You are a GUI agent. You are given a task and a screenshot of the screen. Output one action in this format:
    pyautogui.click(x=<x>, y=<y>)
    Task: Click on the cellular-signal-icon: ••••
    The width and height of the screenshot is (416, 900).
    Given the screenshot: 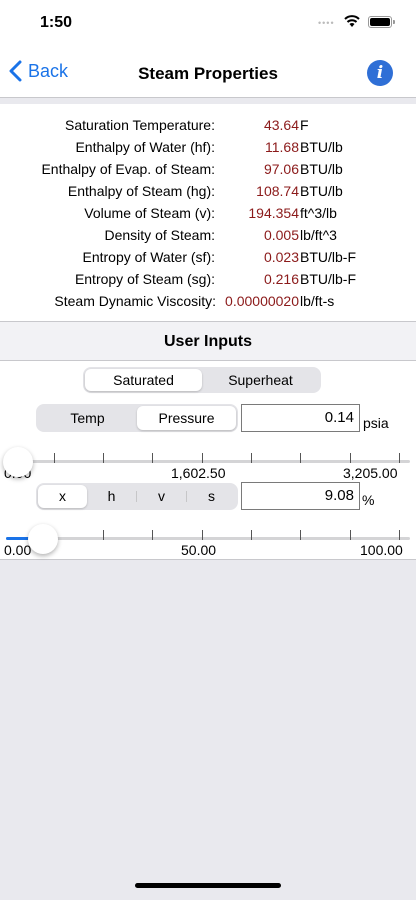 What is the action you would take?
    pyautogui.click(x=326, y=23)
    